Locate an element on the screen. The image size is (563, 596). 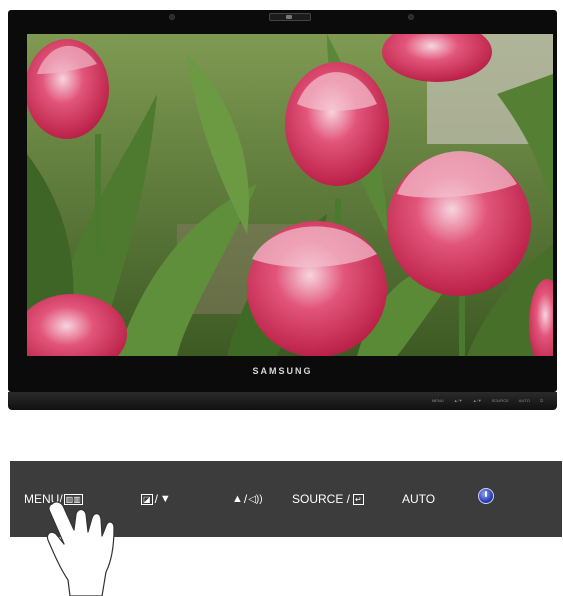
monitor-top-bezel is located at coordinates (282, 21).